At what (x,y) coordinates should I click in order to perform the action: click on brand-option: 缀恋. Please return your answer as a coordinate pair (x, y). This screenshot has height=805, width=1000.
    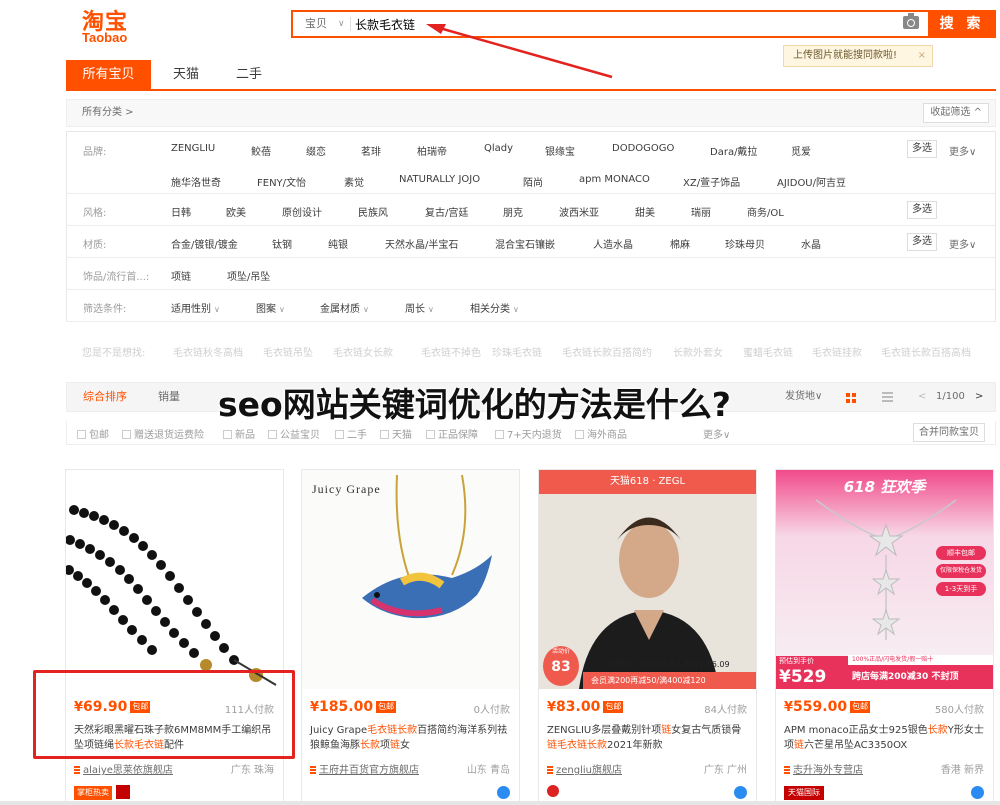
    Looking at the image, I should click on (316, 150).